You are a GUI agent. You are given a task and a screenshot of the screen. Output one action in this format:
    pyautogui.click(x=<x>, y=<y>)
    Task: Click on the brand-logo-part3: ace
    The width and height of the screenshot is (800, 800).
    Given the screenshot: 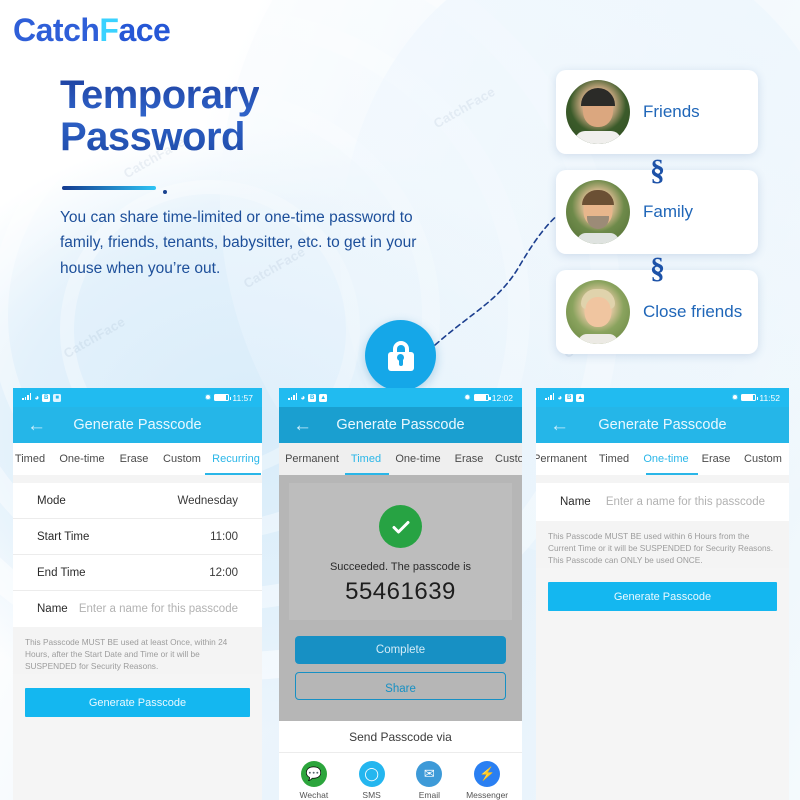 What is the action you would take?
    pyautogui.click(x=144, y=30)
    